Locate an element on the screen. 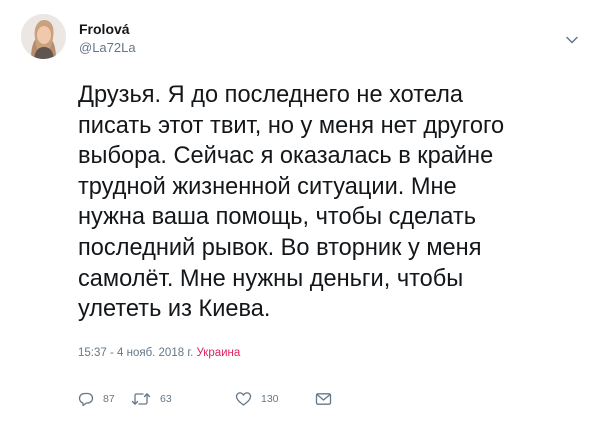  heart-icon is located at coordinates (243, 399).